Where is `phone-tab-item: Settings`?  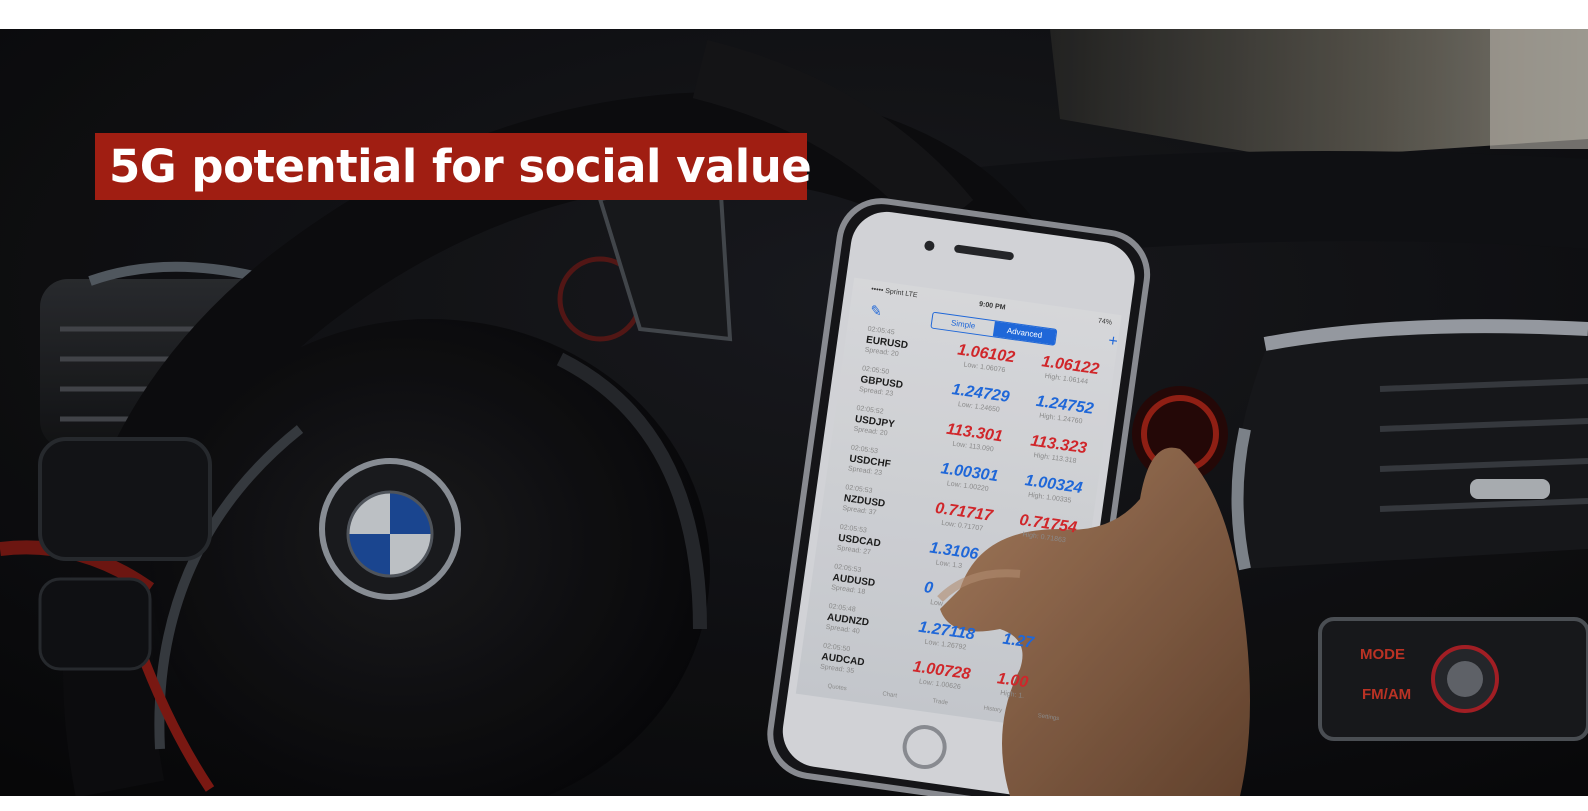 phone-tab-item: Settings is located at coordinates (1047, 723).